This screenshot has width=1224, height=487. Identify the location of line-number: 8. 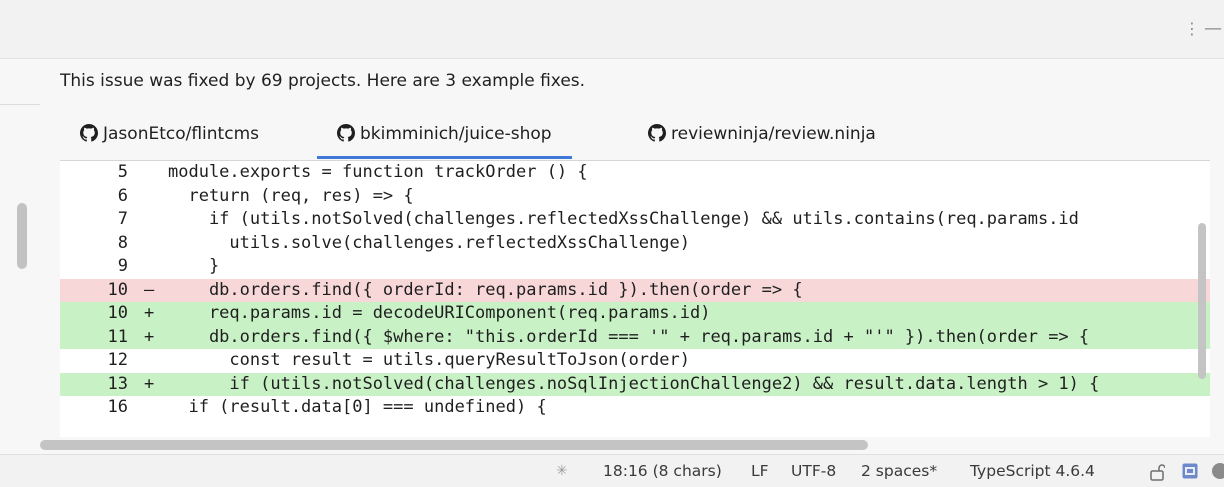
(122, 242).